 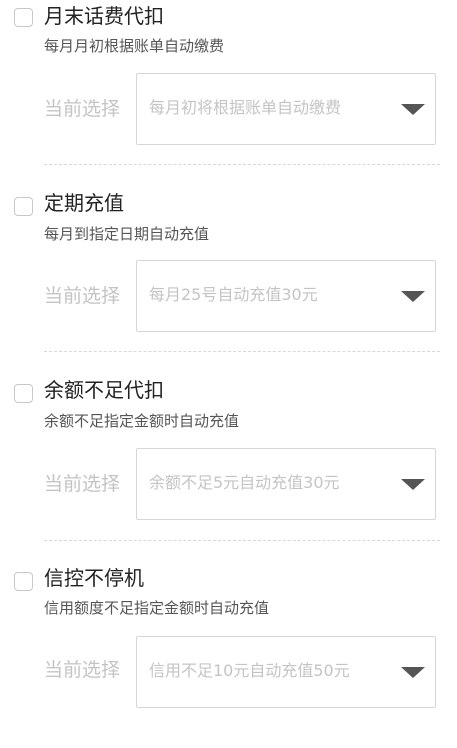 What do you see at coordinates (233, 294) in the screenshot?
I see `select-value: 每月25号自动充值30元` at bounding box center [233, 294].